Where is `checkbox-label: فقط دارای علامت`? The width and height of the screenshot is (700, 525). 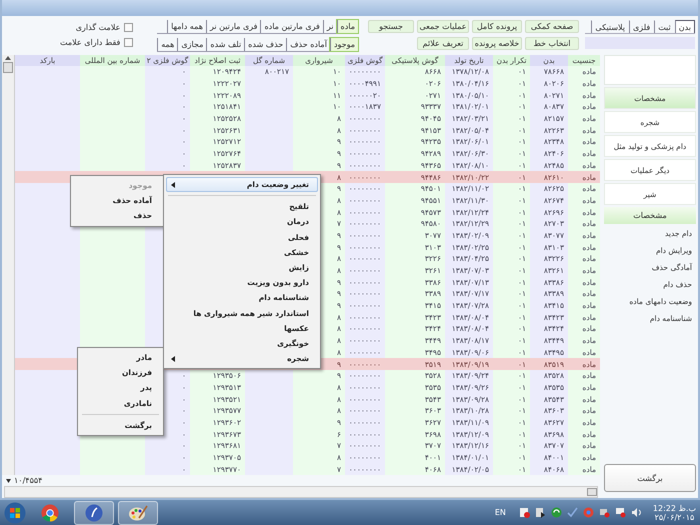 checkbox-label: فقط دارای علامت is located at coordinates (90, 42).